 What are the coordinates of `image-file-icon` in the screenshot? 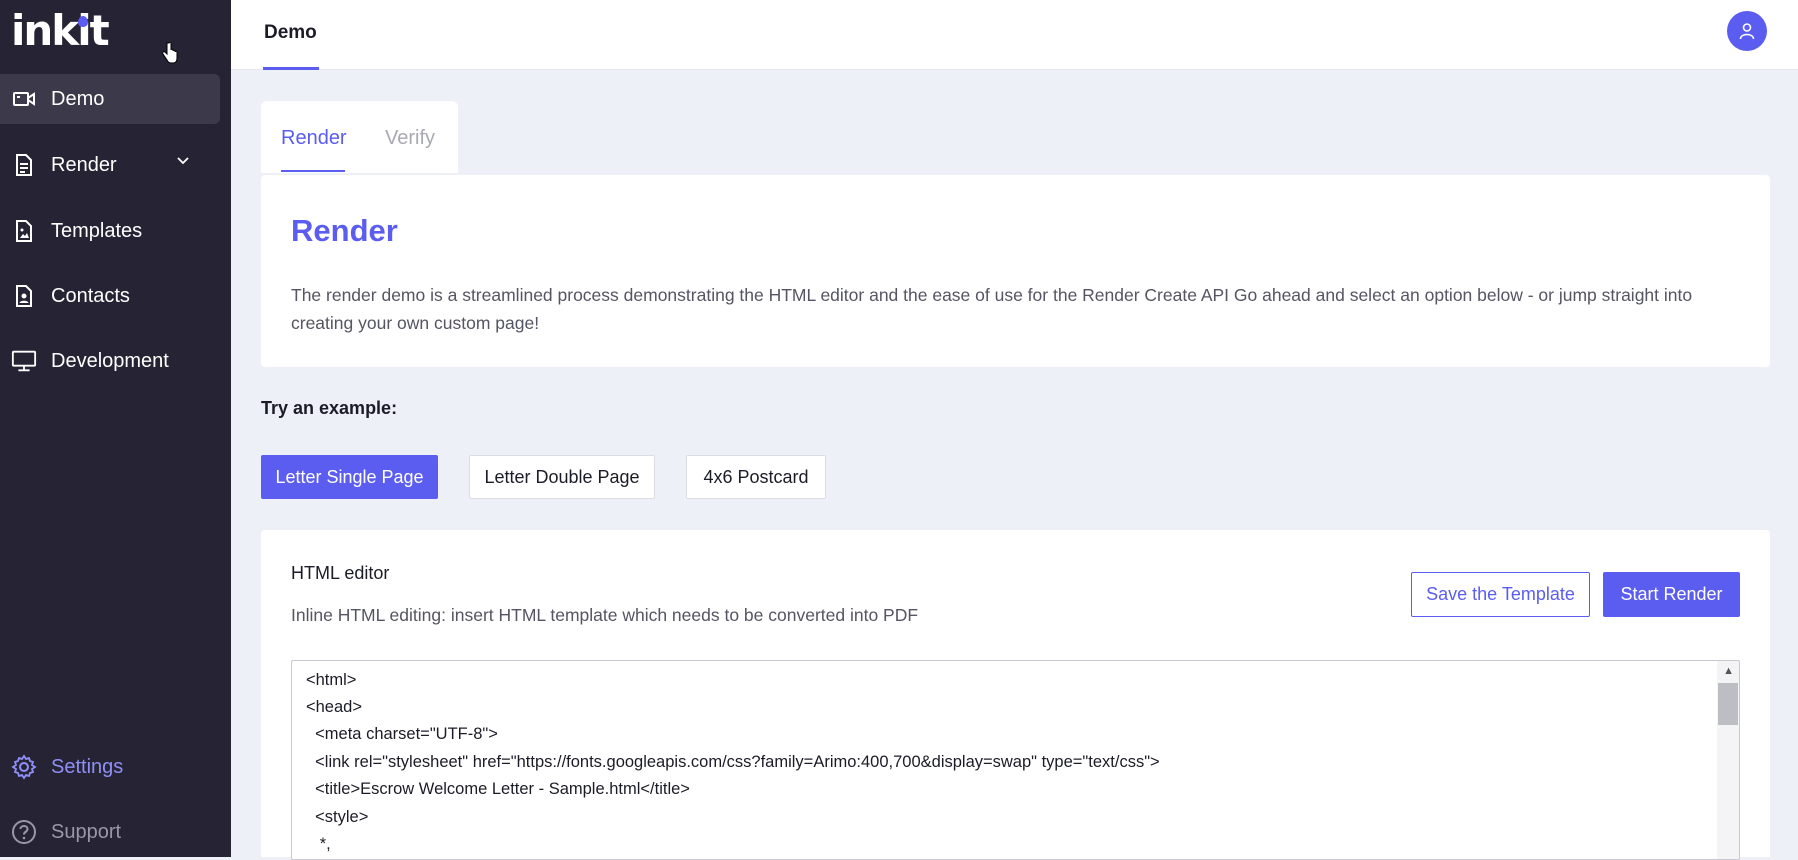 It's located at (24, 231).